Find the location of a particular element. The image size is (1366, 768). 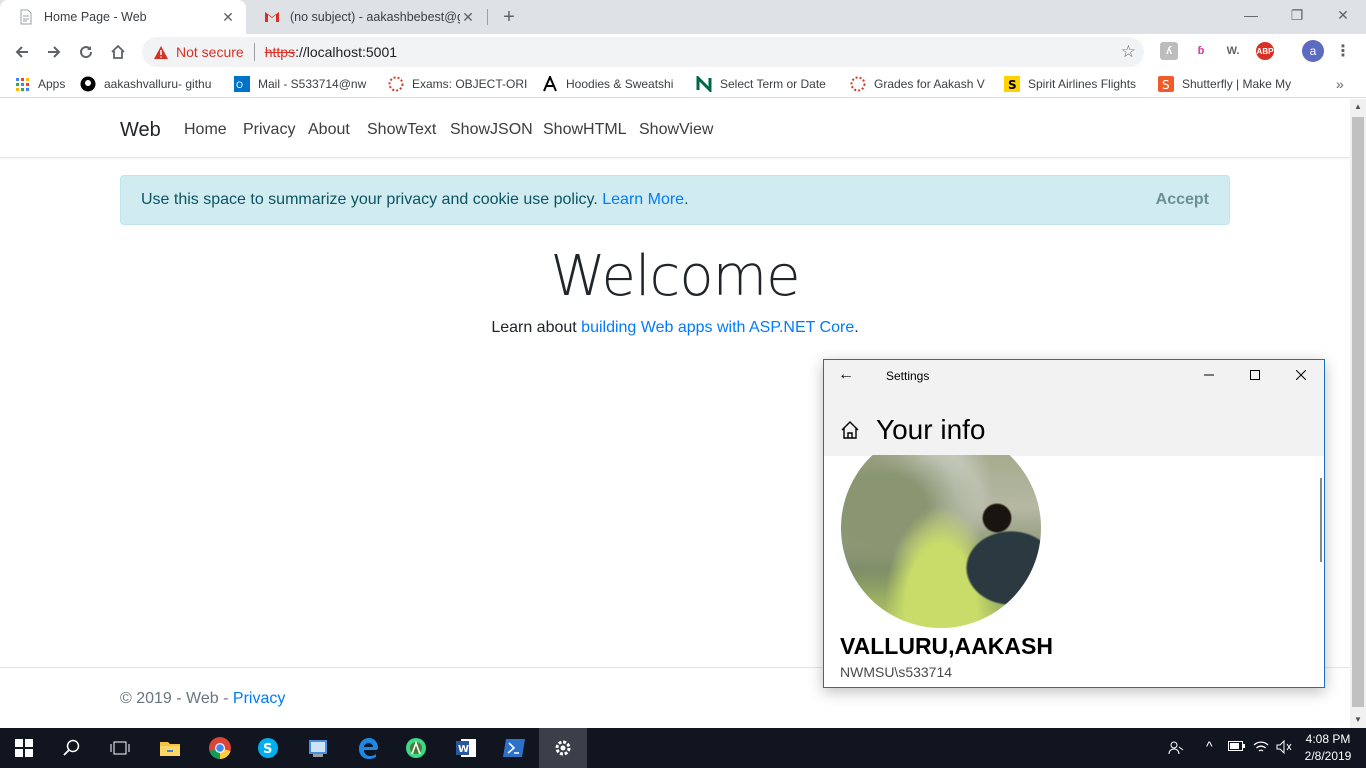

search-icon is located at coordinates (72, 748).